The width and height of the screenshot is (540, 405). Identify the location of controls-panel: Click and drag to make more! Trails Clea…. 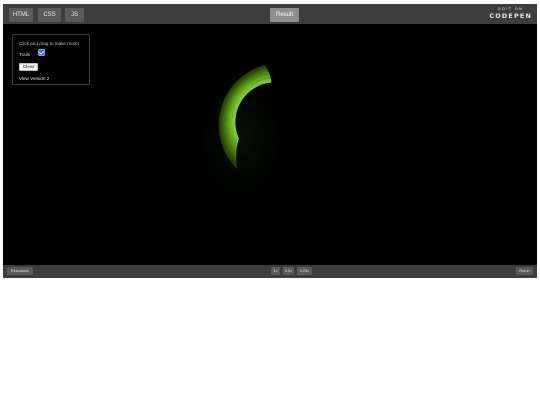
(51, 59).